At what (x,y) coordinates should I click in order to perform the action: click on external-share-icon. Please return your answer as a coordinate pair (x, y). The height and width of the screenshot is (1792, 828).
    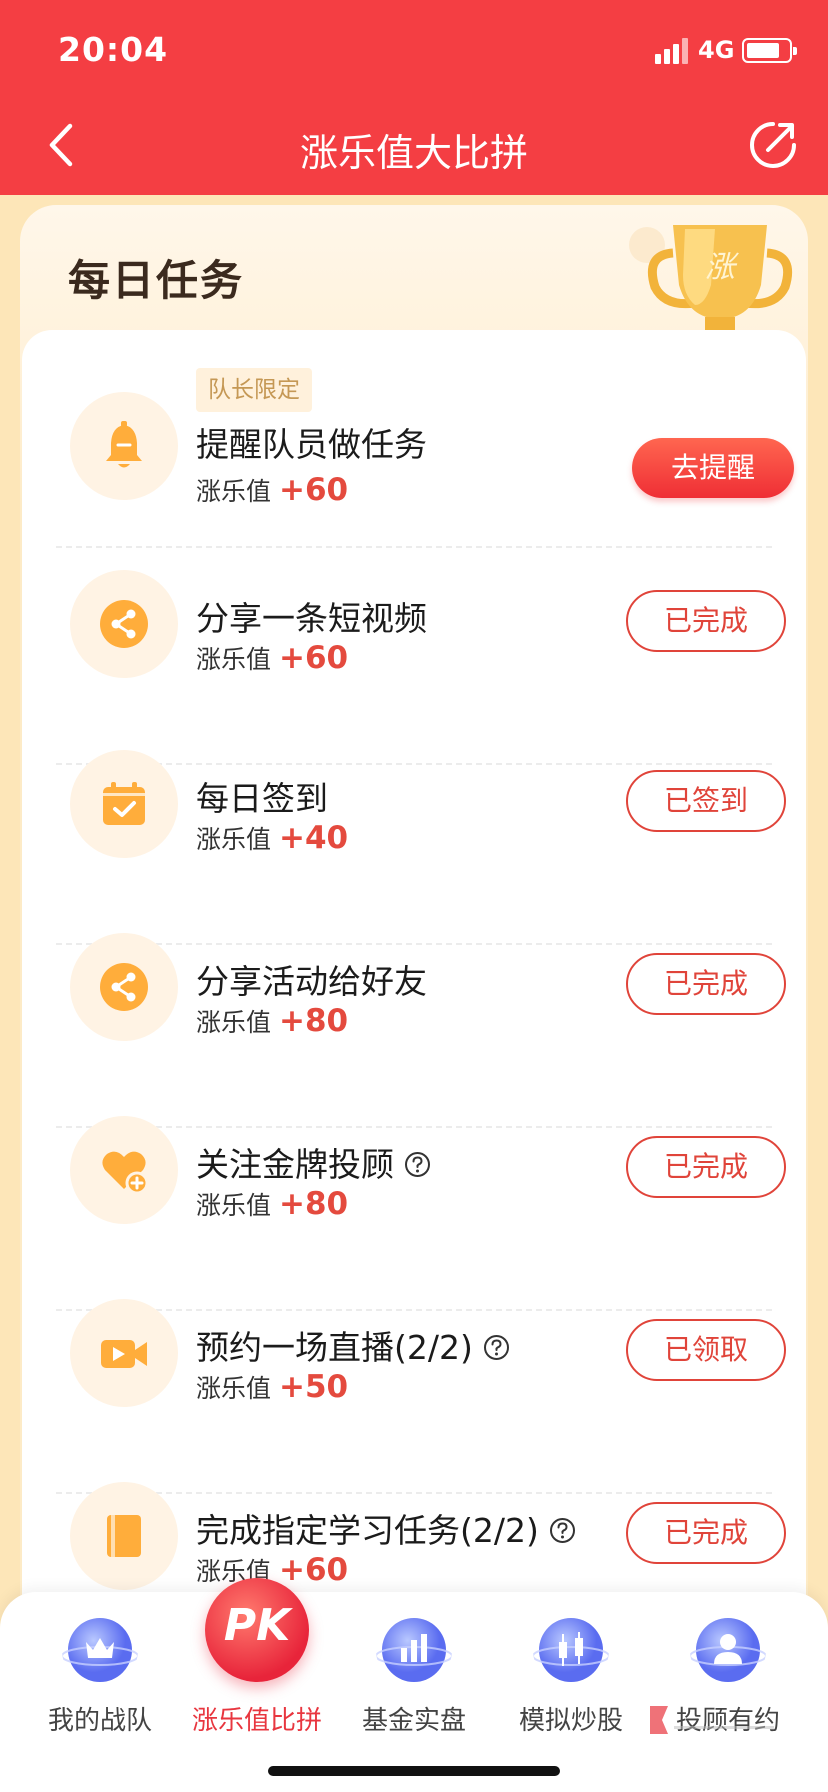
    Looking at the image, I should click on (773, 145).